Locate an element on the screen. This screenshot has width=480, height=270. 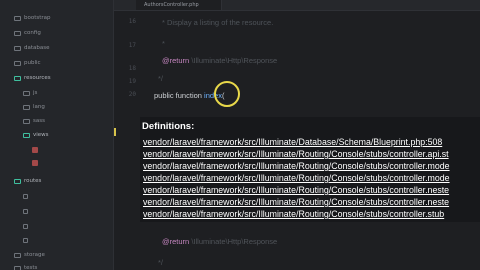
tree-folder-config: config is located at coordinates (27, 33).